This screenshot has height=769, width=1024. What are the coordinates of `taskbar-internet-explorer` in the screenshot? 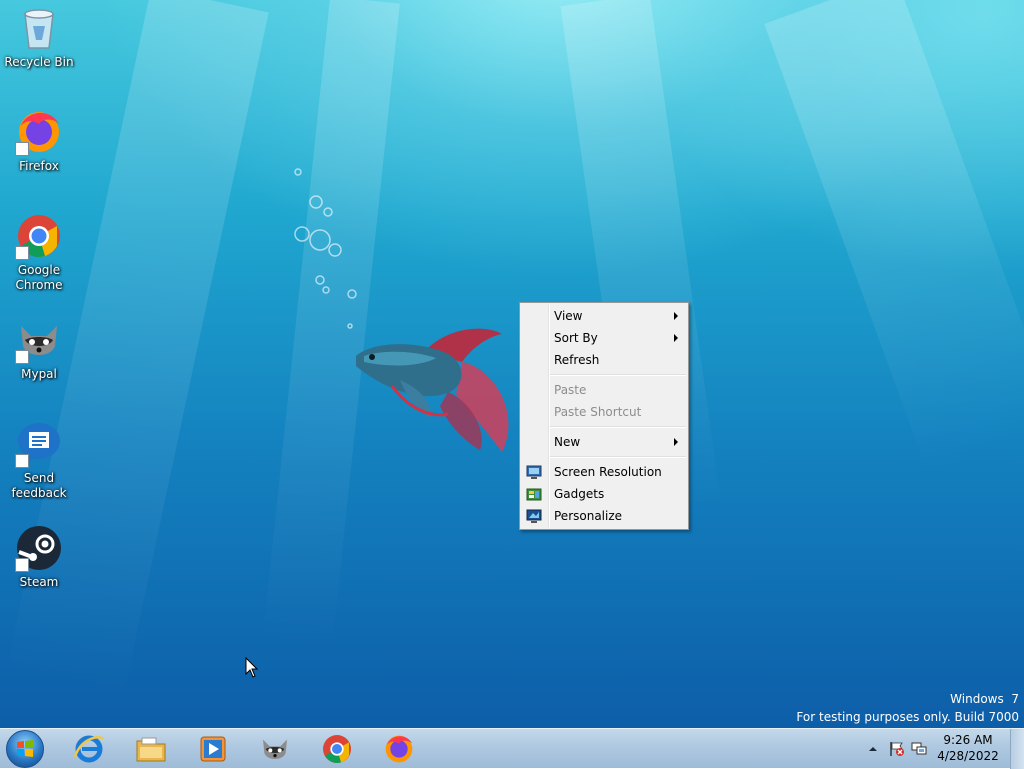 It's located at (89, 749).